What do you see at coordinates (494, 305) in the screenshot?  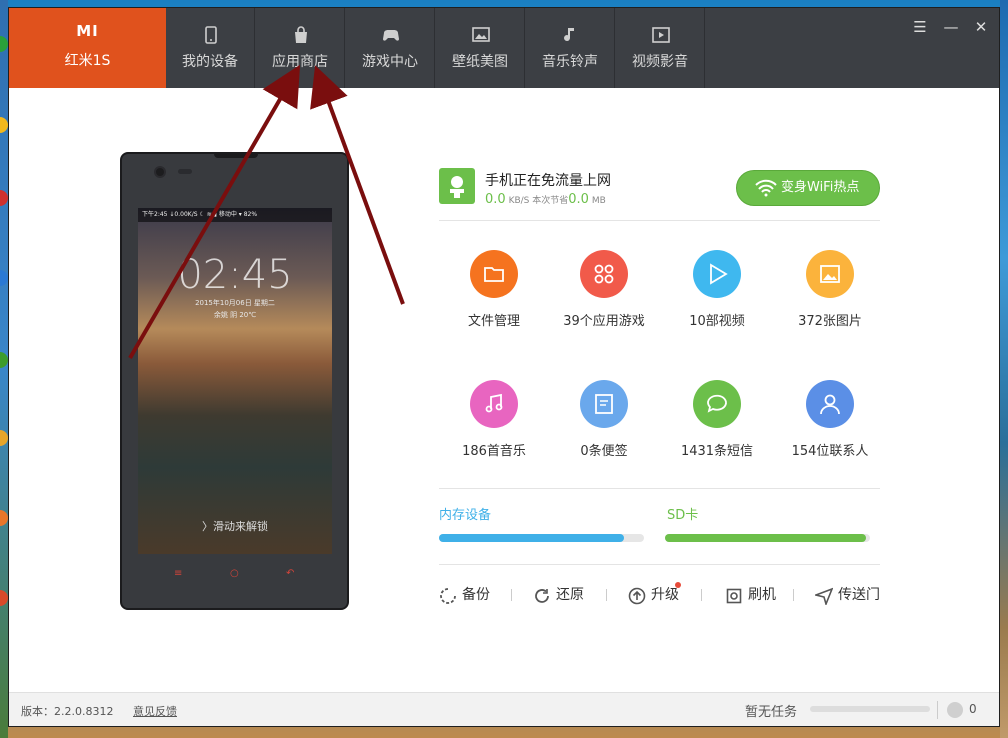 I see `file-manager-tile: 文件管理` at bounding box center [494, 305].